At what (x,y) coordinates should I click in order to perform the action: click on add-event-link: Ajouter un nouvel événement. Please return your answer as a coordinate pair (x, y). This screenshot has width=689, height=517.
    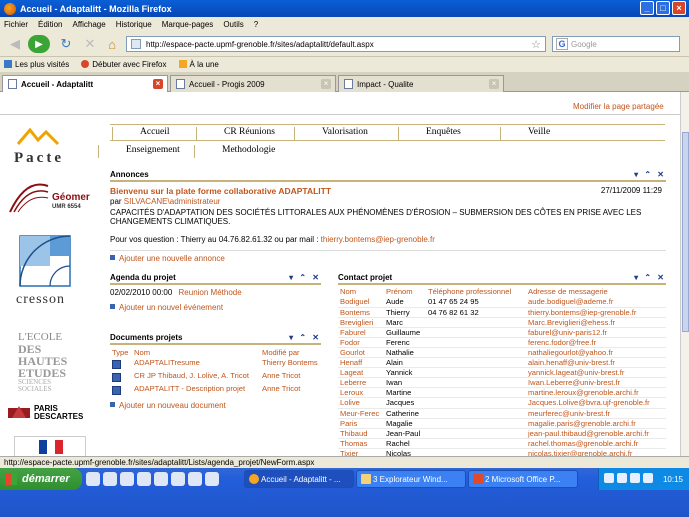
    Looking at the image, I should click on (166, 307).